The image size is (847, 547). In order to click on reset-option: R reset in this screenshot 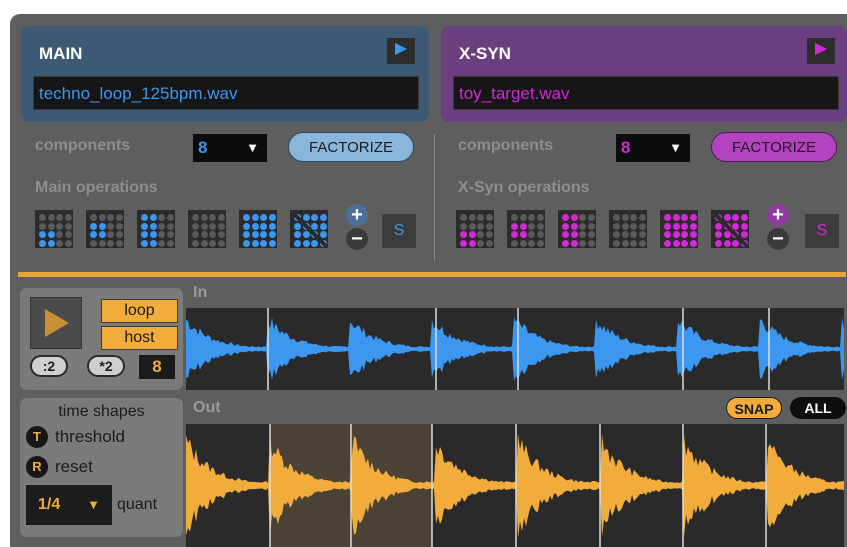, I will do `click(59, 467)`.